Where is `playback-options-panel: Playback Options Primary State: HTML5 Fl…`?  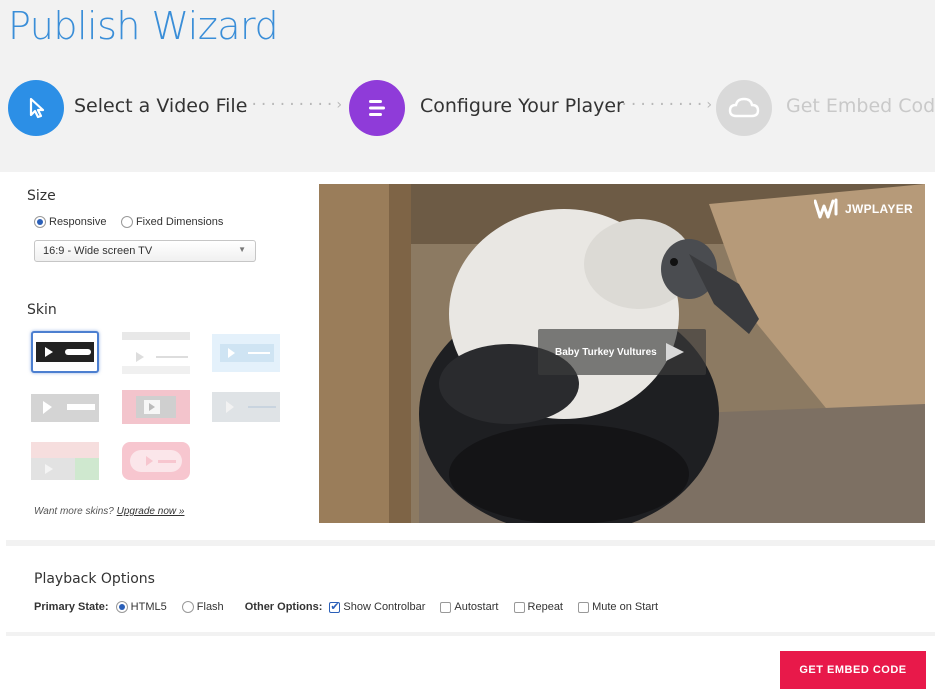 playback-options-panel: Playback Options Primary State: HTML5 Fl… is located at coordinates (470, 588).